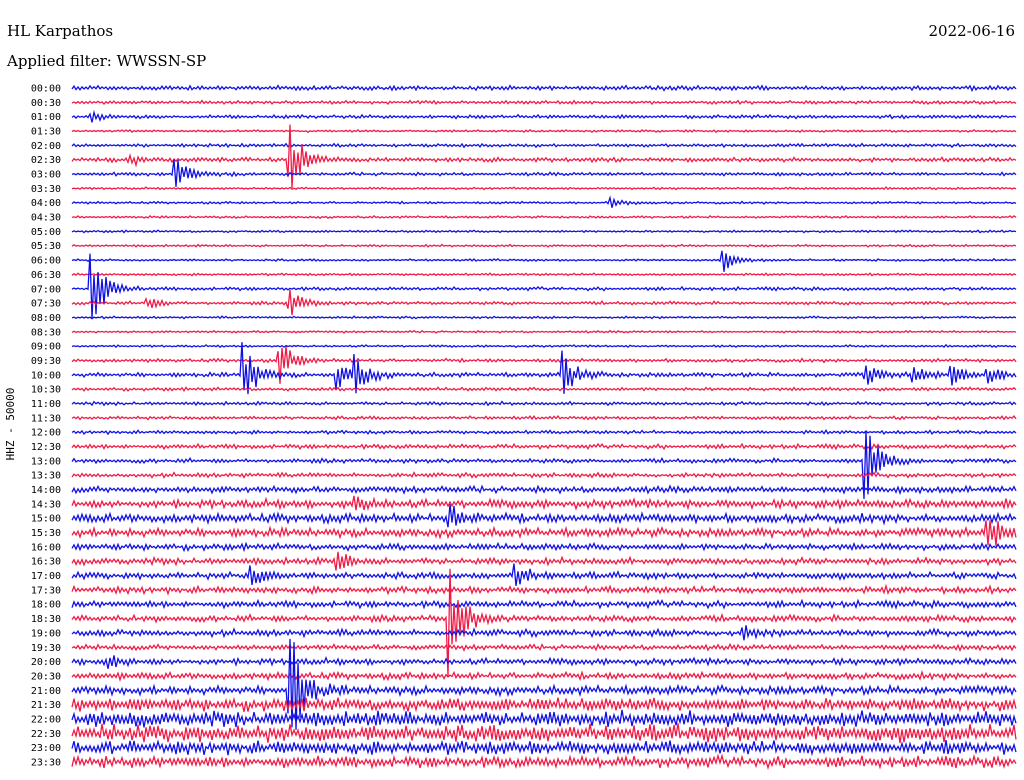 The height and width of the screenshot is (780, 1024). I want to click on row-label: 20:30, so click(46, 676).